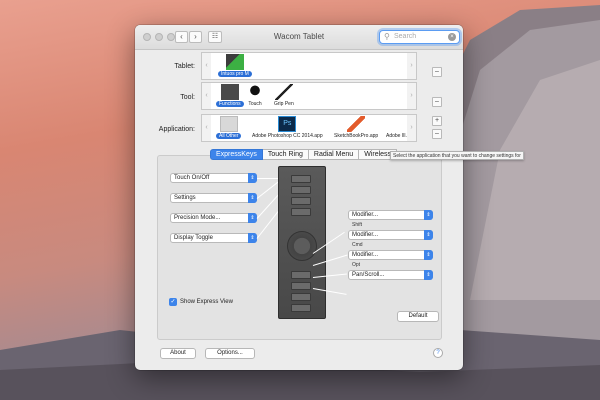  What do you see at coordinates (309, 66) in the screenshot?
I see `tablet-strip: ‹ Intuos pro M ›` at bounding box center [309, 66].